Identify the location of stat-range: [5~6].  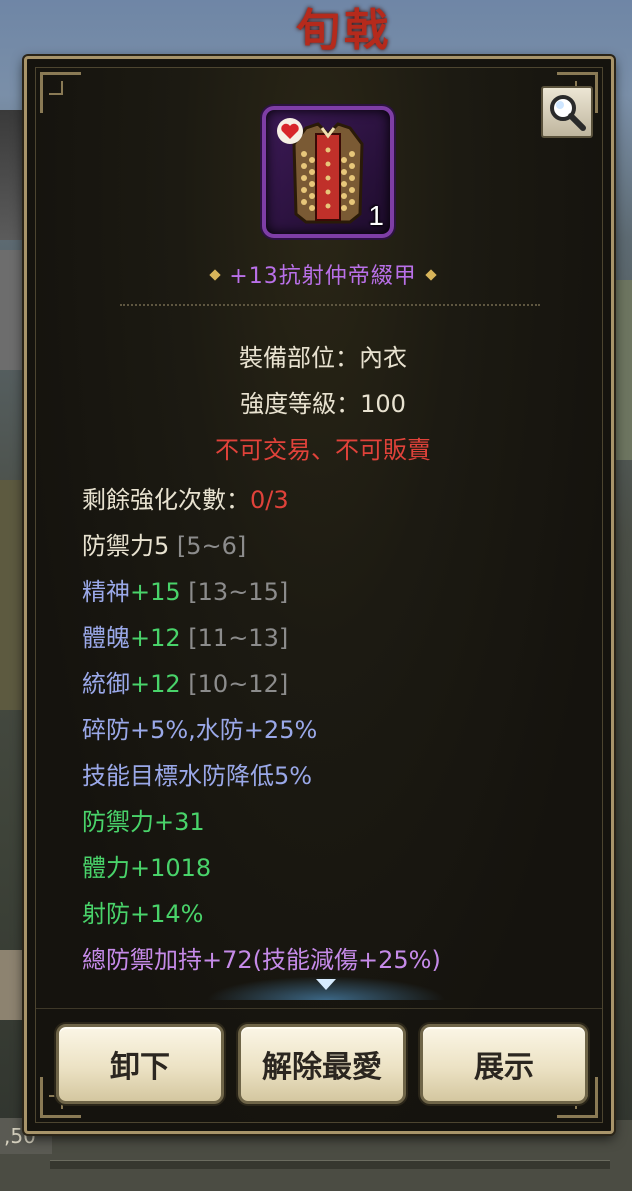
(211, 546).